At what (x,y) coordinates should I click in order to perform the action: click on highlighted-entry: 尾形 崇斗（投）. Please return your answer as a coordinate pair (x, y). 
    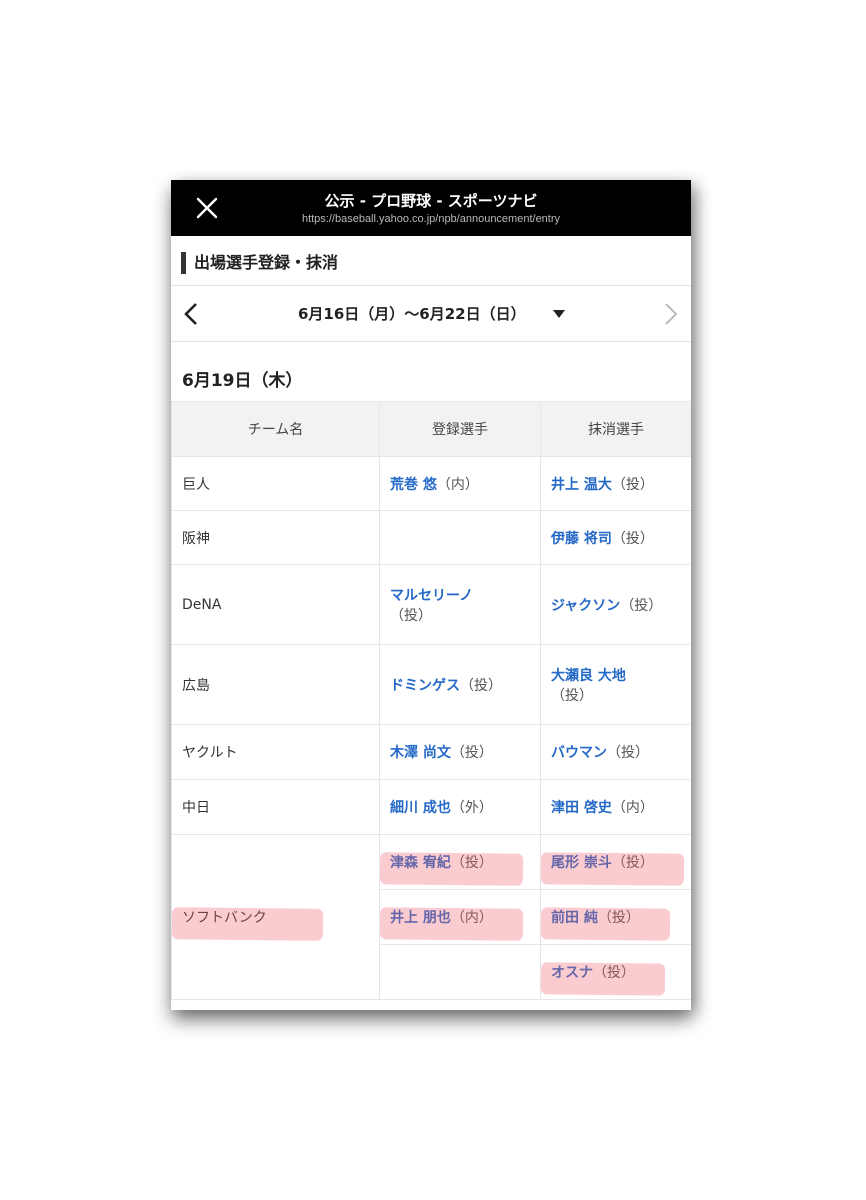
    Looking at the image, I should click on (602, 862).